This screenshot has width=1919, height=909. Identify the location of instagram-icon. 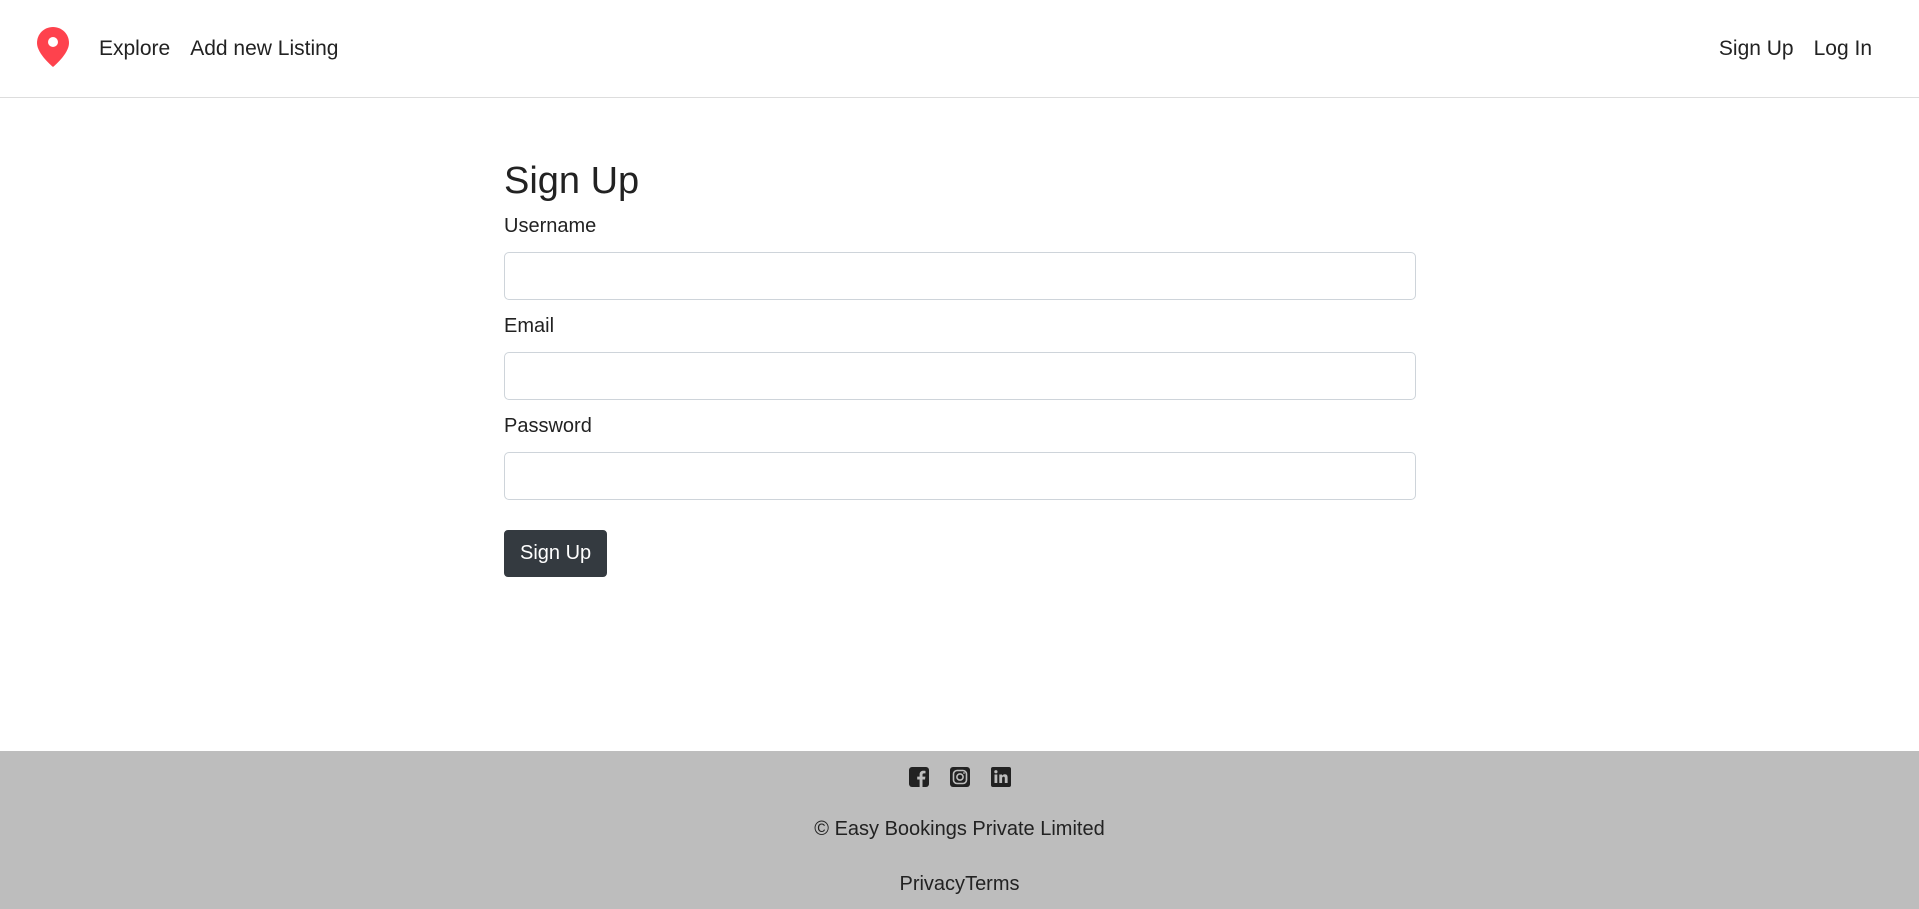
(960, 777).